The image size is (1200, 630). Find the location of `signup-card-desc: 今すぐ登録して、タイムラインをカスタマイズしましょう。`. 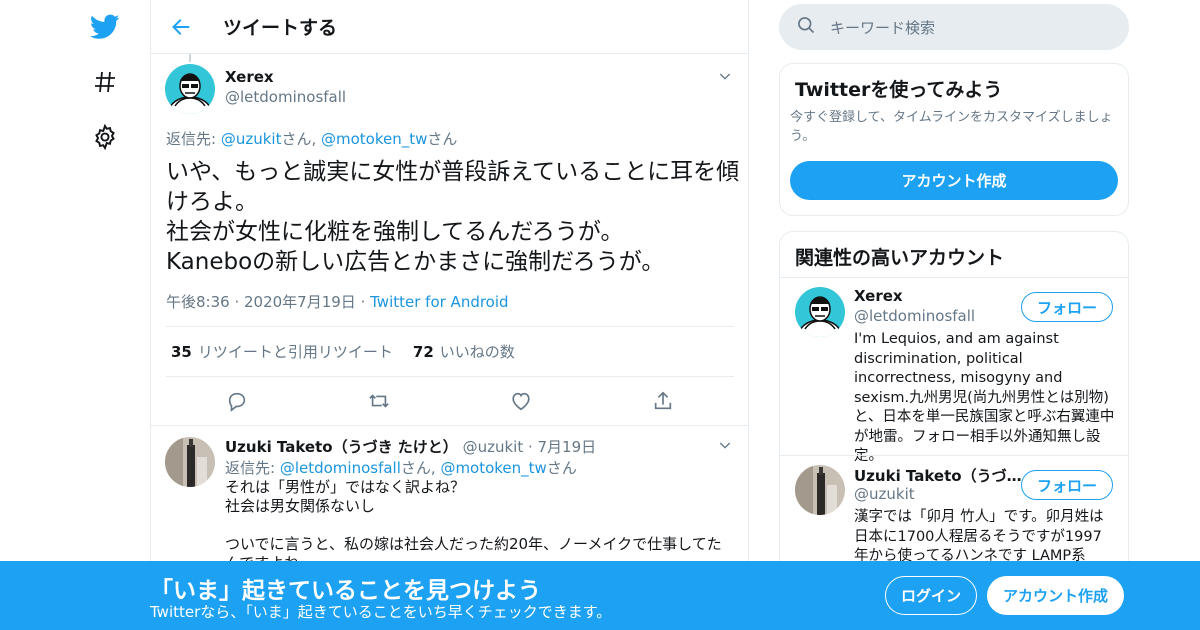

signup-card-desc: 今すぐ登録して、タイムラインをカスタマイズしましょう。 is located at coordinates (951, 127).